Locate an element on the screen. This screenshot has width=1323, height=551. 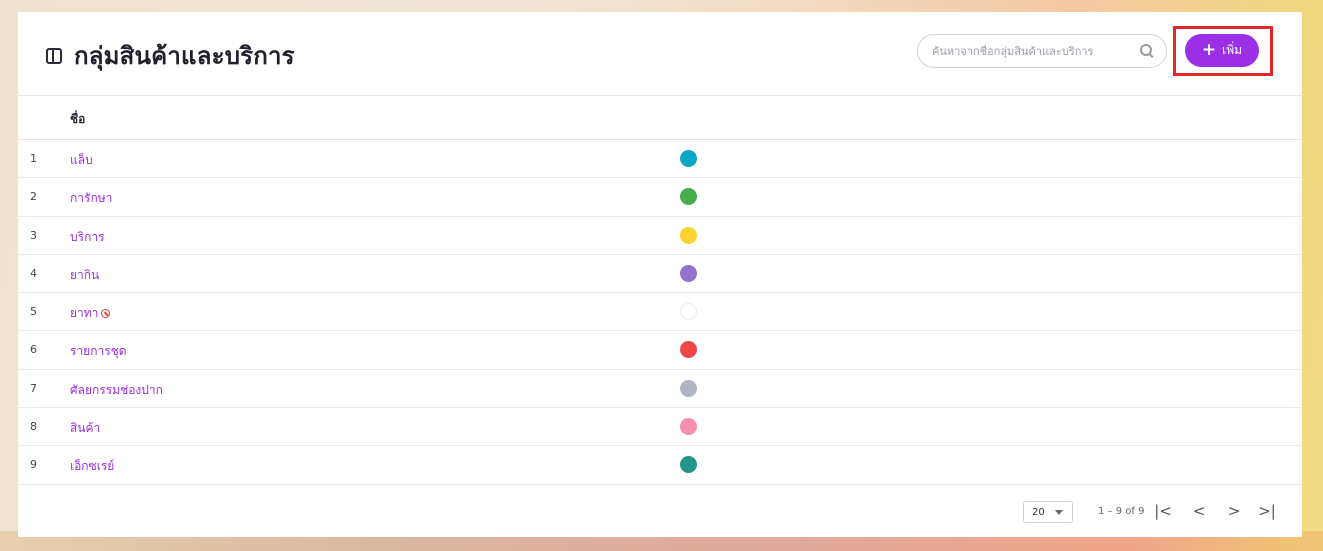
row-name-text: ศัลยกรรมช่องปาก is located at coordinates (116, 389).